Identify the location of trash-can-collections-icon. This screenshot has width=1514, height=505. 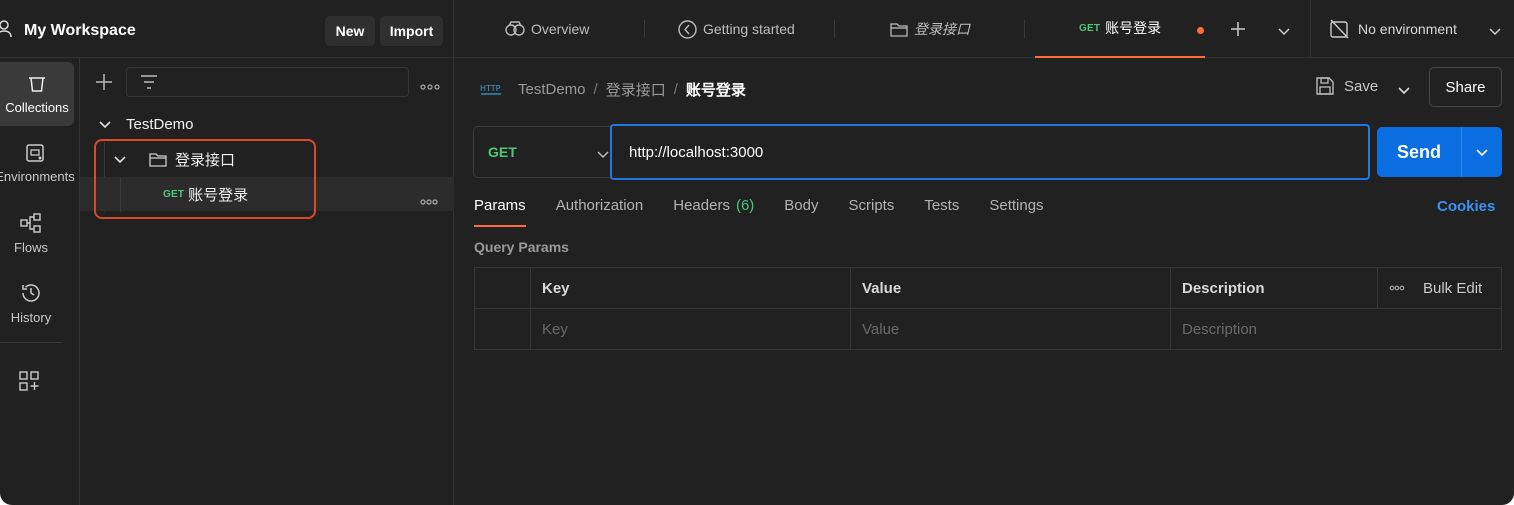
(37, 84).